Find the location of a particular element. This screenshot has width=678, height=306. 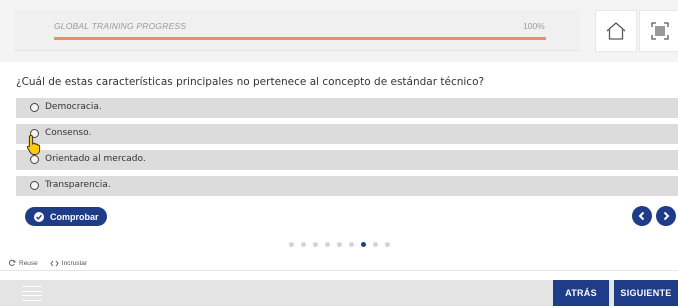

next-slide-button is located at coordinates (666, 216).